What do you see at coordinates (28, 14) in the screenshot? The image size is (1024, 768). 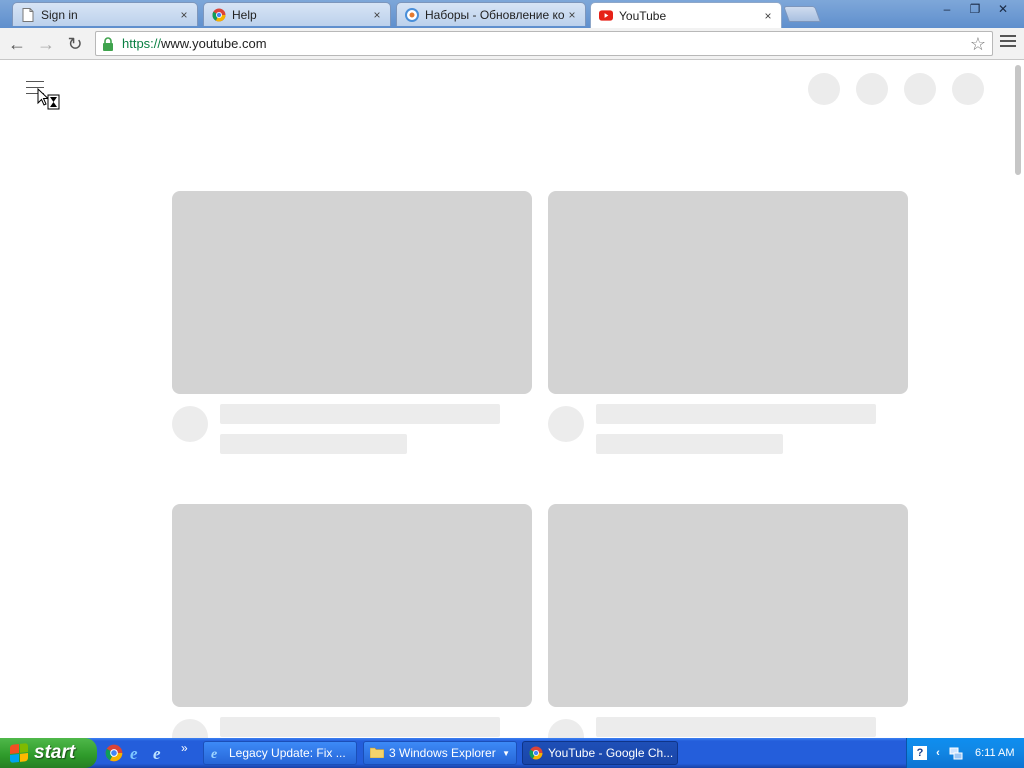 I see `document-icon` at bounding box center [28, 14].